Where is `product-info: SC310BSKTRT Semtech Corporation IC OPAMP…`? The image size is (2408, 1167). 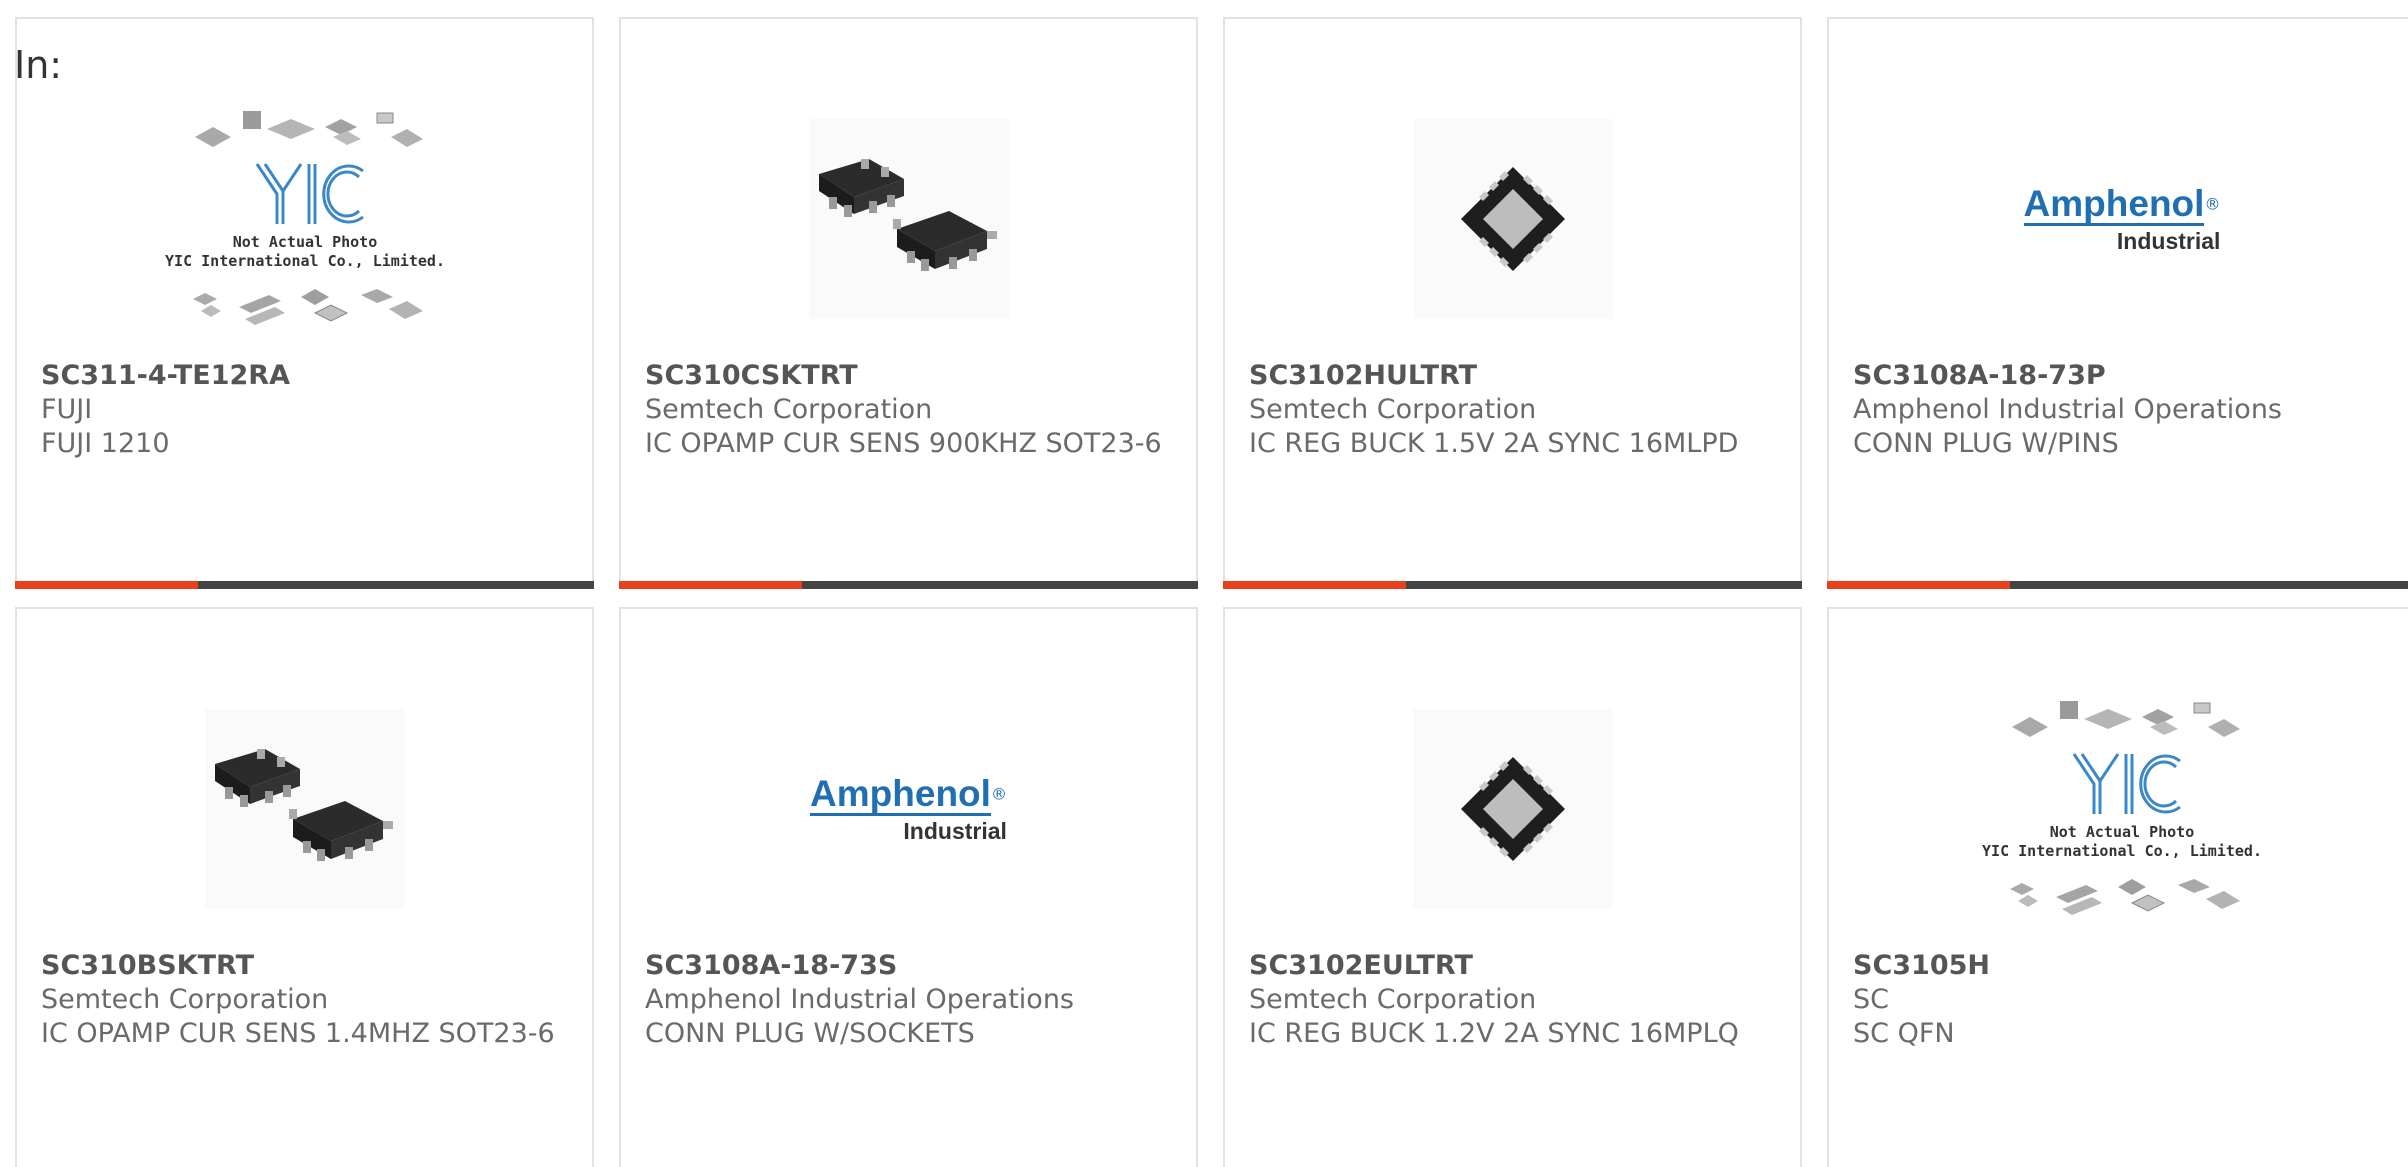
product-info: SC310BSKTRT Semtech Corporation IC OPAMP… is located at coordinates (306, 1000).